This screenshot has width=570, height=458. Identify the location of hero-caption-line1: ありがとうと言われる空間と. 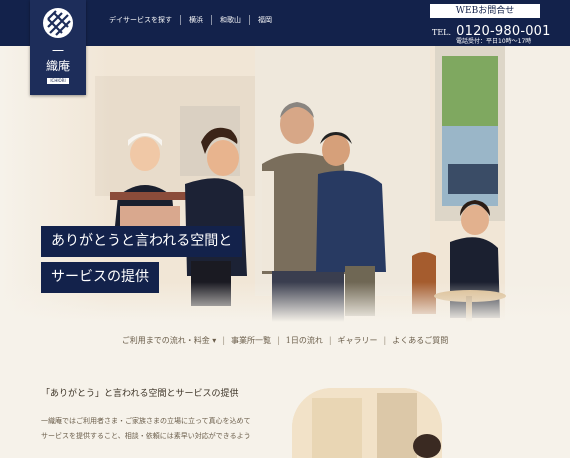
(142, 241).